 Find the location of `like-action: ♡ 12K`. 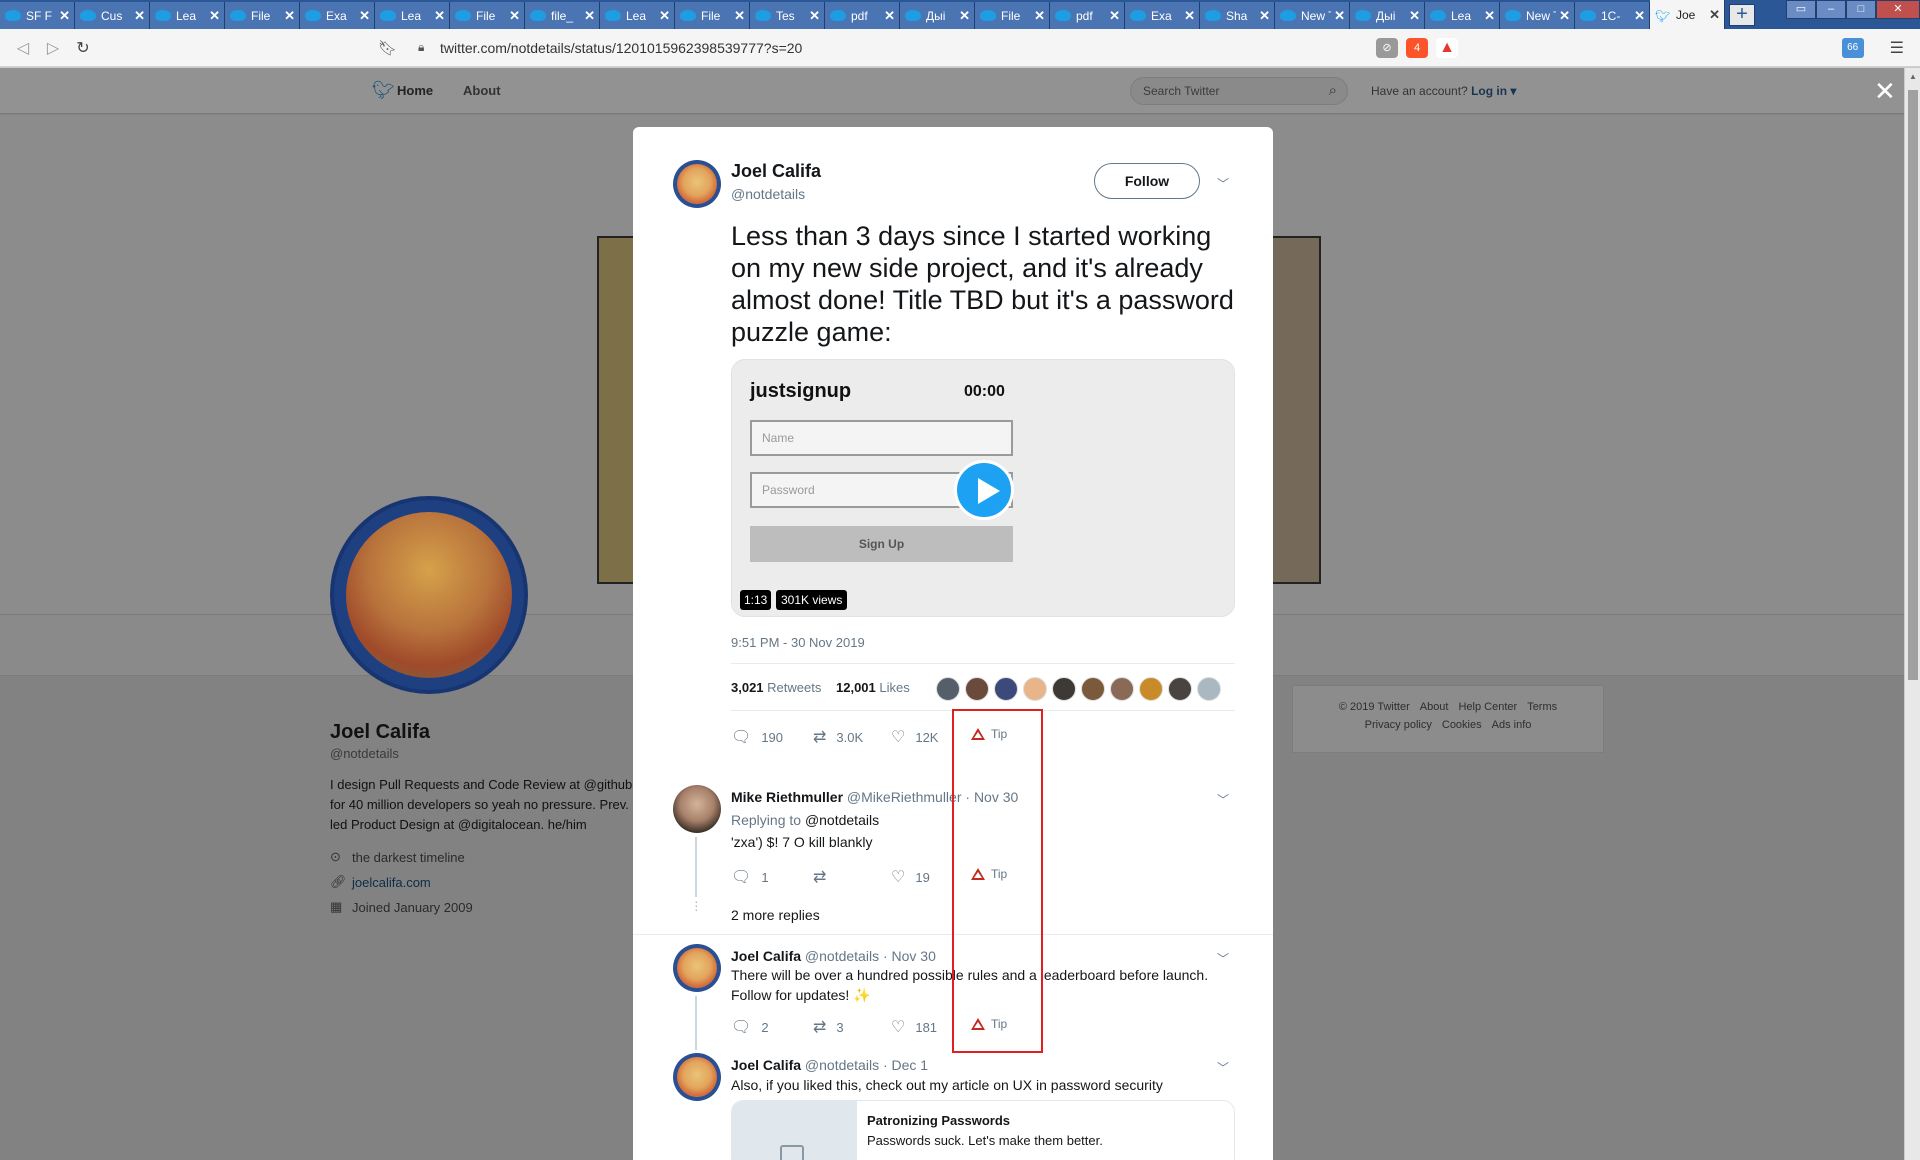

like-action: ♡ 12K is located at coordinates (914, 737).